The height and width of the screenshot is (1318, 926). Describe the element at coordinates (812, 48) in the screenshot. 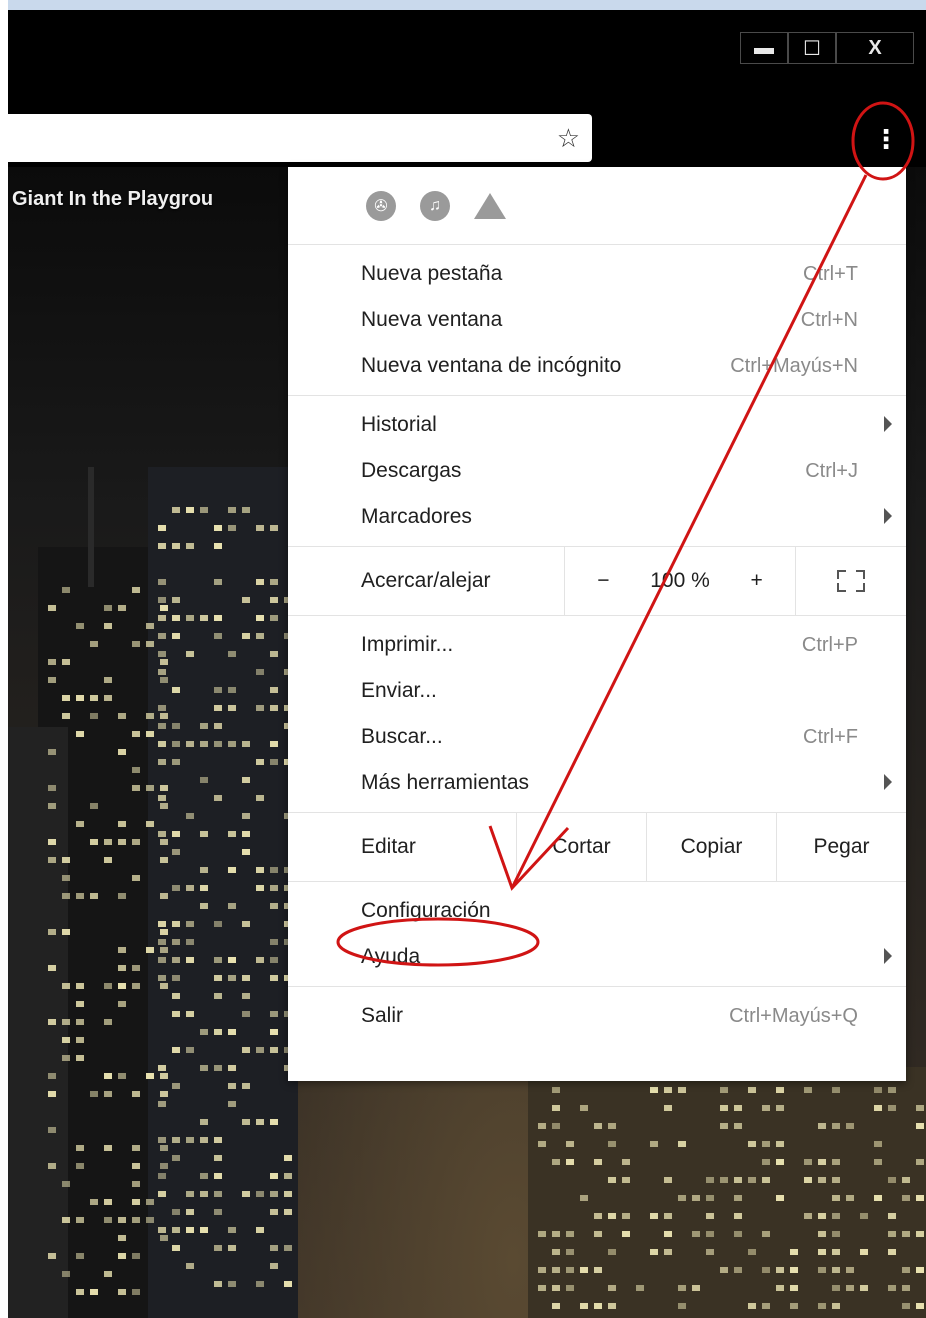

I see `maximize-button: ☐` at that location.